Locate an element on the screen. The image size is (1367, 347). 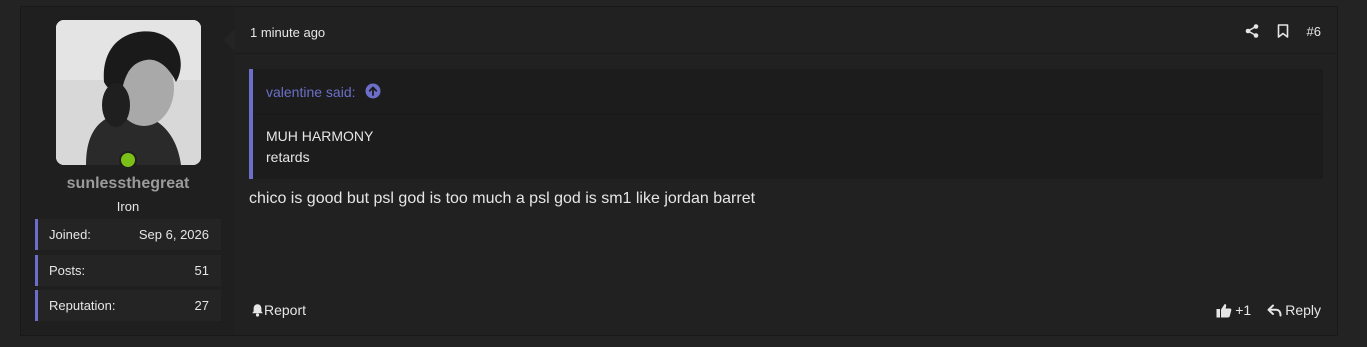
reply-label: Reply is located at coordinates (1303, 310).